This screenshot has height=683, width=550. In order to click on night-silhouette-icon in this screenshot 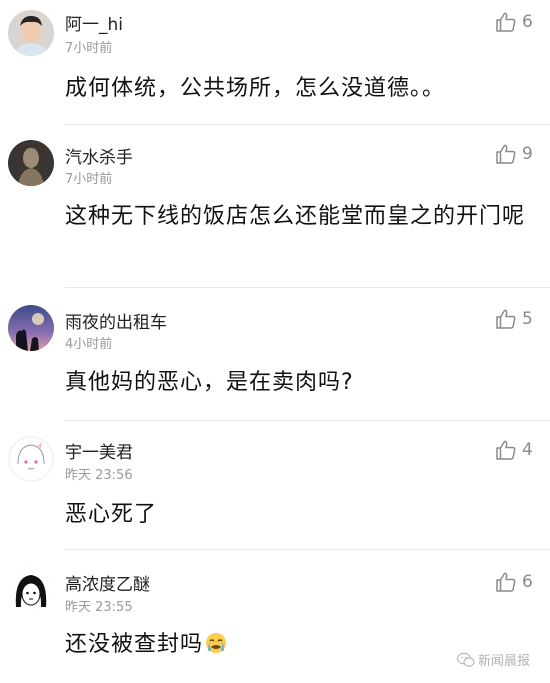, I will do `click(31, 328)`.